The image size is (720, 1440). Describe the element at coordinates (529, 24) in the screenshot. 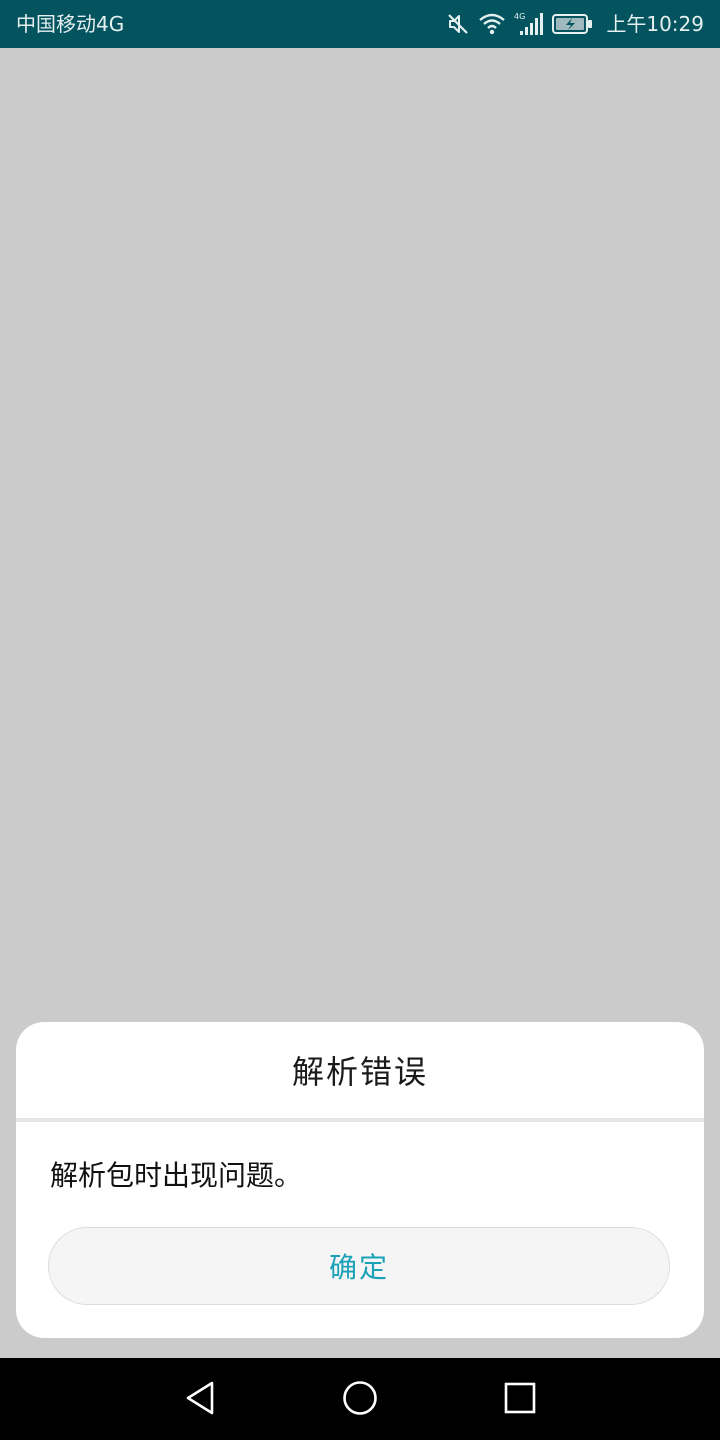

I see `signal-4g-icon: 4G` at that location.